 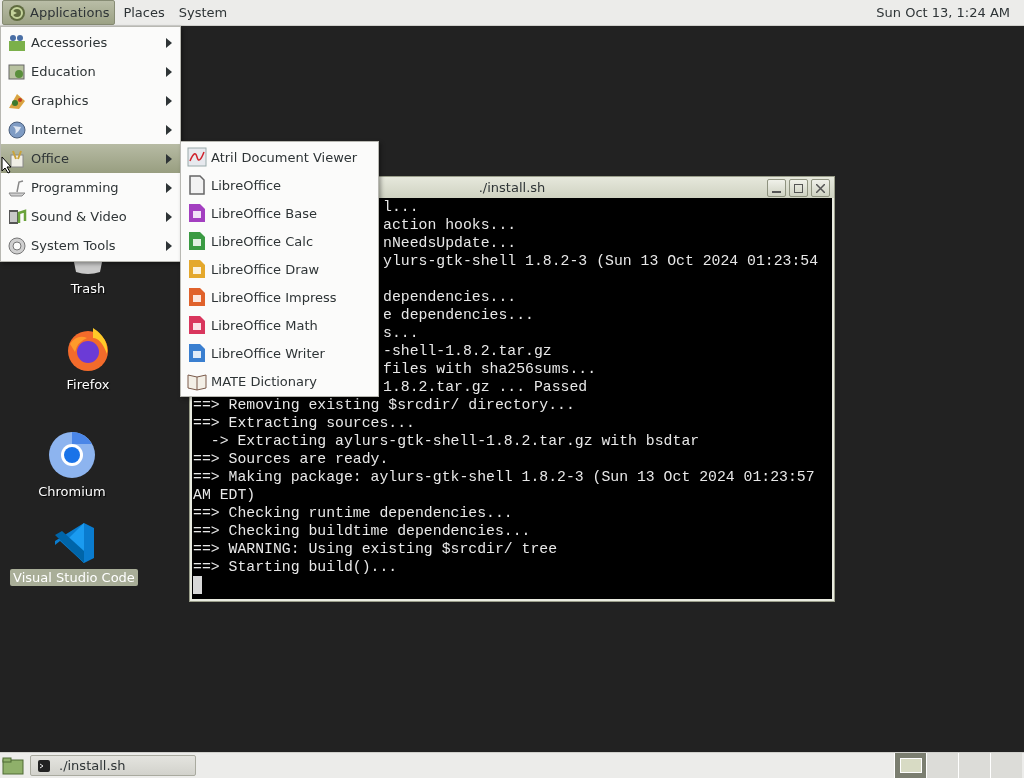 I want to click on window-title: ./install.sh, so click(x=512, y=187).